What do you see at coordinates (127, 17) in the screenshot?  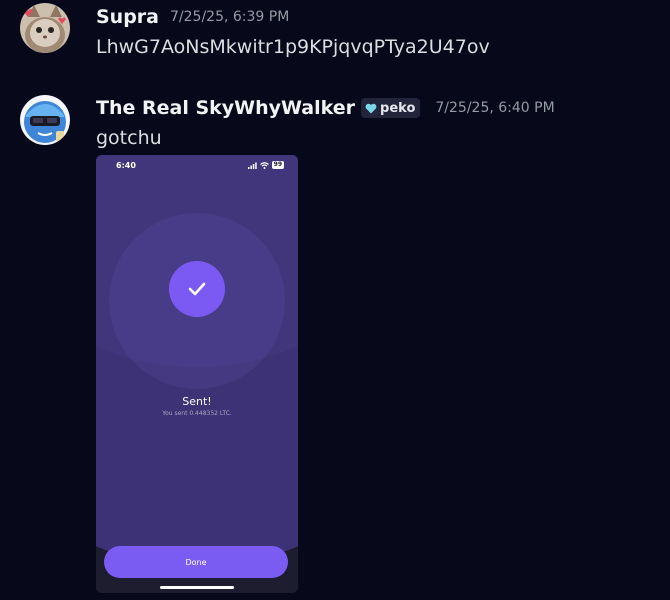 I see `username: Supra` at bounding box center [127, 17].